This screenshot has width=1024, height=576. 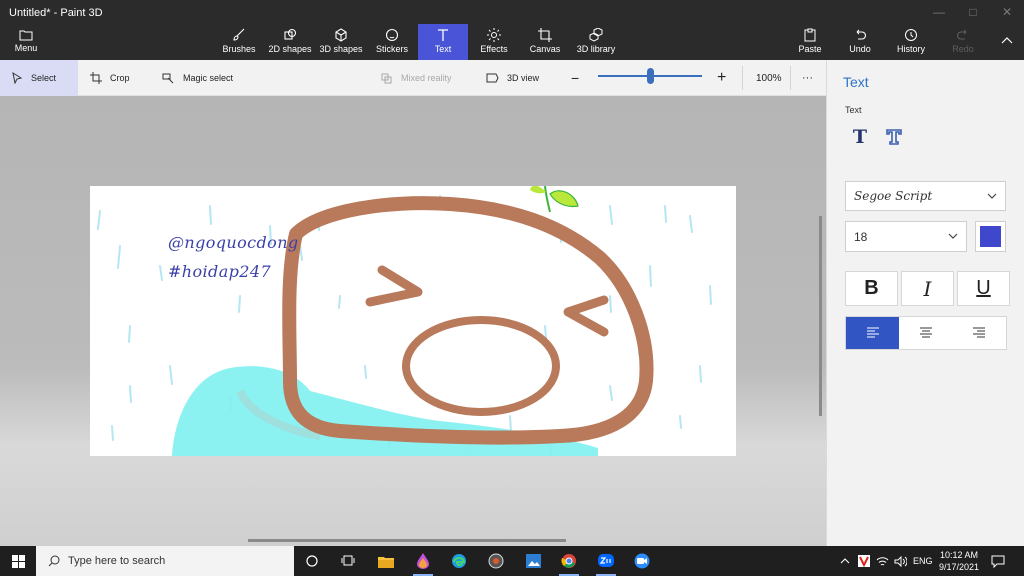 I want to click on pointer-icon, so click(x=17, y=78).